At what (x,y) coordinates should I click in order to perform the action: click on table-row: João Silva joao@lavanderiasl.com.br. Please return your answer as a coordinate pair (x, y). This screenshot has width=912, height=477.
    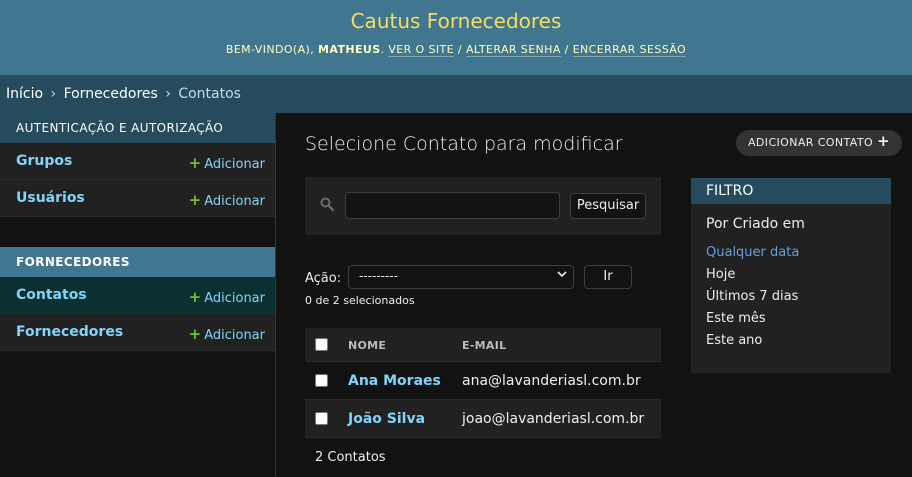
    Looking at the image, I should click on (483, 419).